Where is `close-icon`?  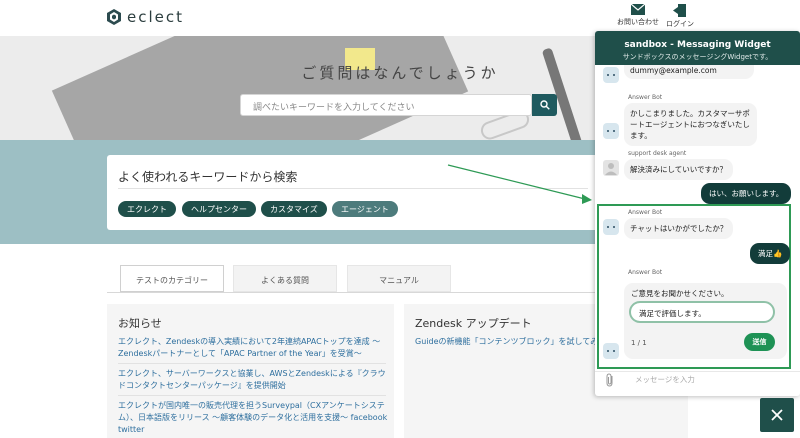 close-icon is located at coordinates (777, 415).